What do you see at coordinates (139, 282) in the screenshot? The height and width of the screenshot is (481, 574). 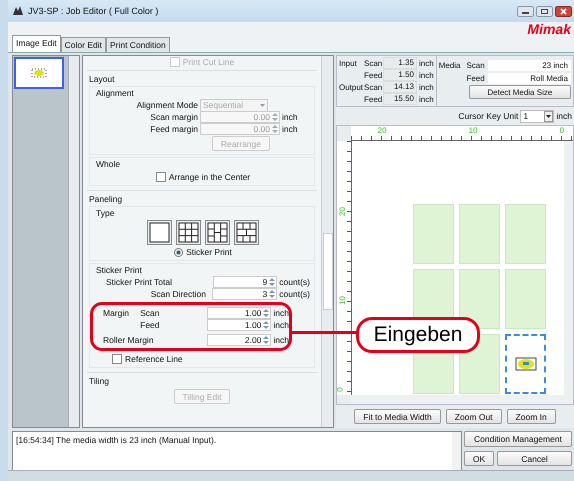 I see `field-label: Sticker Print Total` at bounding box center [139, 282].